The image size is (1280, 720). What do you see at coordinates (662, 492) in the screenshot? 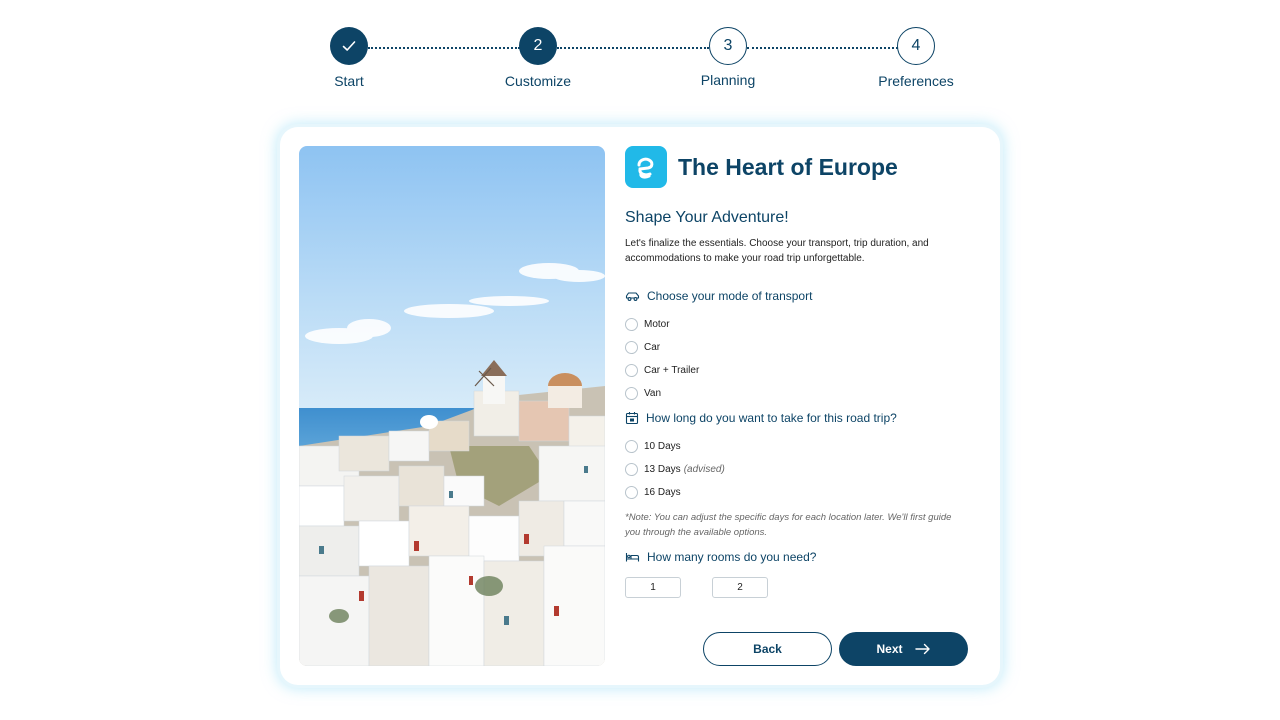
I see `option-label: 16 Days` at bounding box center [662, 492].